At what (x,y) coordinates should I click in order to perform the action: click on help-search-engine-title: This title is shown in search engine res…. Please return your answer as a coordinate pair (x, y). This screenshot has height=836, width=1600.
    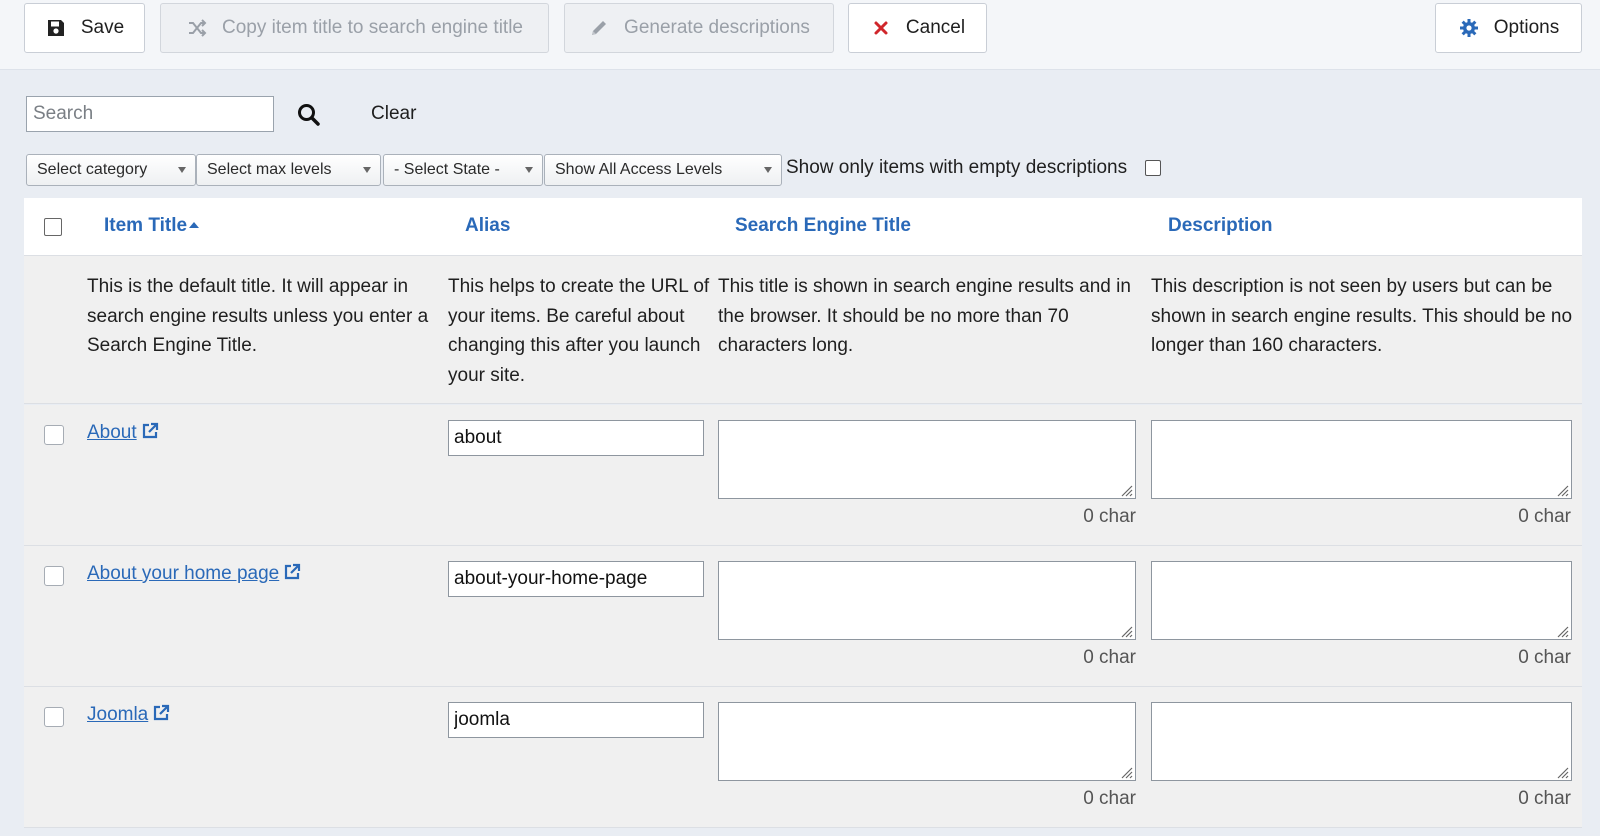
    Looking at the image, I should click on (924, 316).